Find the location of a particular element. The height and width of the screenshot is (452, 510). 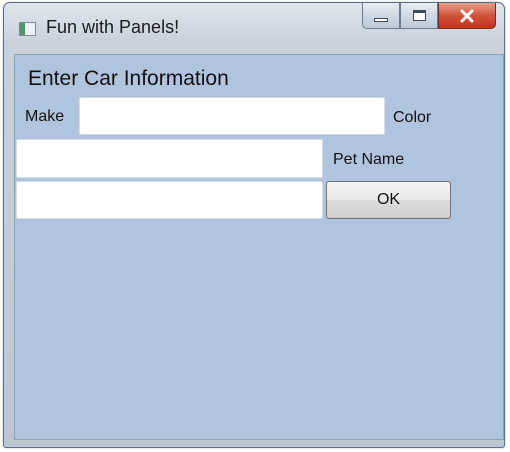

pet-name-label: Pet Name is located at coordinates (369, 159).